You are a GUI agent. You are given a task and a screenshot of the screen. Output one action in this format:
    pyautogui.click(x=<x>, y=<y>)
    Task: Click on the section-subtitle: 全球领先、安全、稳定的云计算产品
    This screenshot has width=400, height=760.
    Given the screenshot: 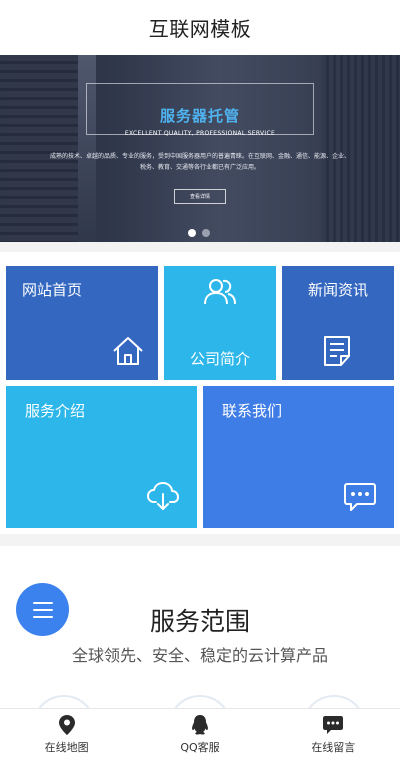 What is the action you would take?
    pyautogui.click(x=199, y=655)
    